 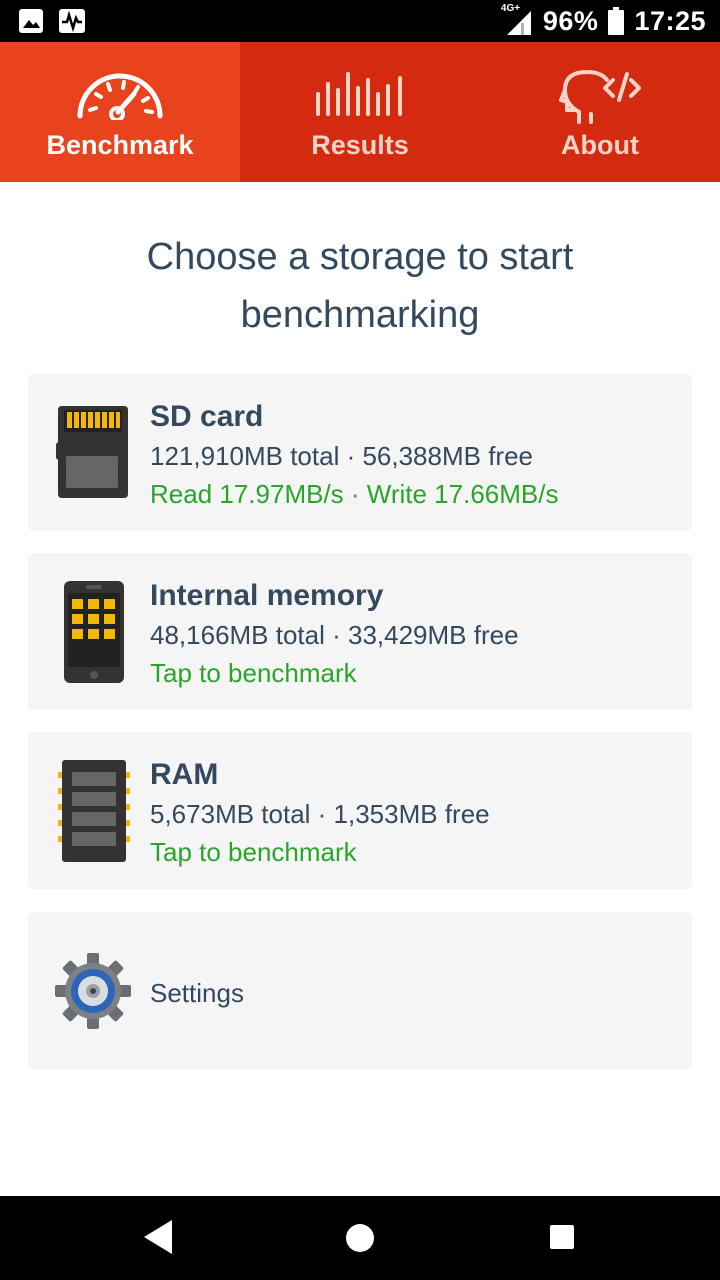 What do you see at coordinates (120, 96) in the screenshot?
I see `speedometer-icon` at bounding box center [120, 96].